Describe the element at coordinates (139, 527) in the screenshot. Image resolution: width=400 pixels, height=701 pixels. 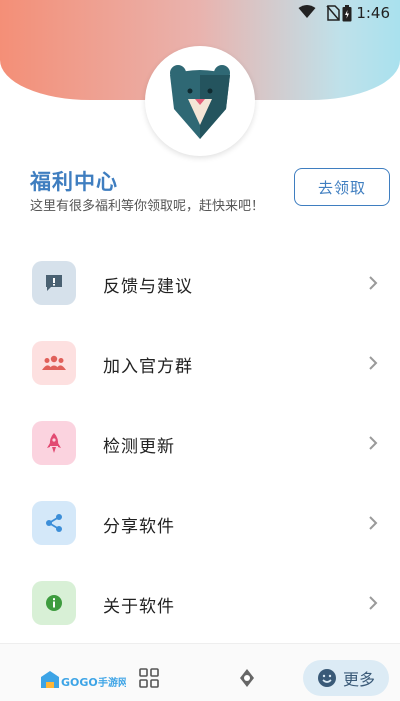
I see `menu-label-share: 分享软件` at that location.